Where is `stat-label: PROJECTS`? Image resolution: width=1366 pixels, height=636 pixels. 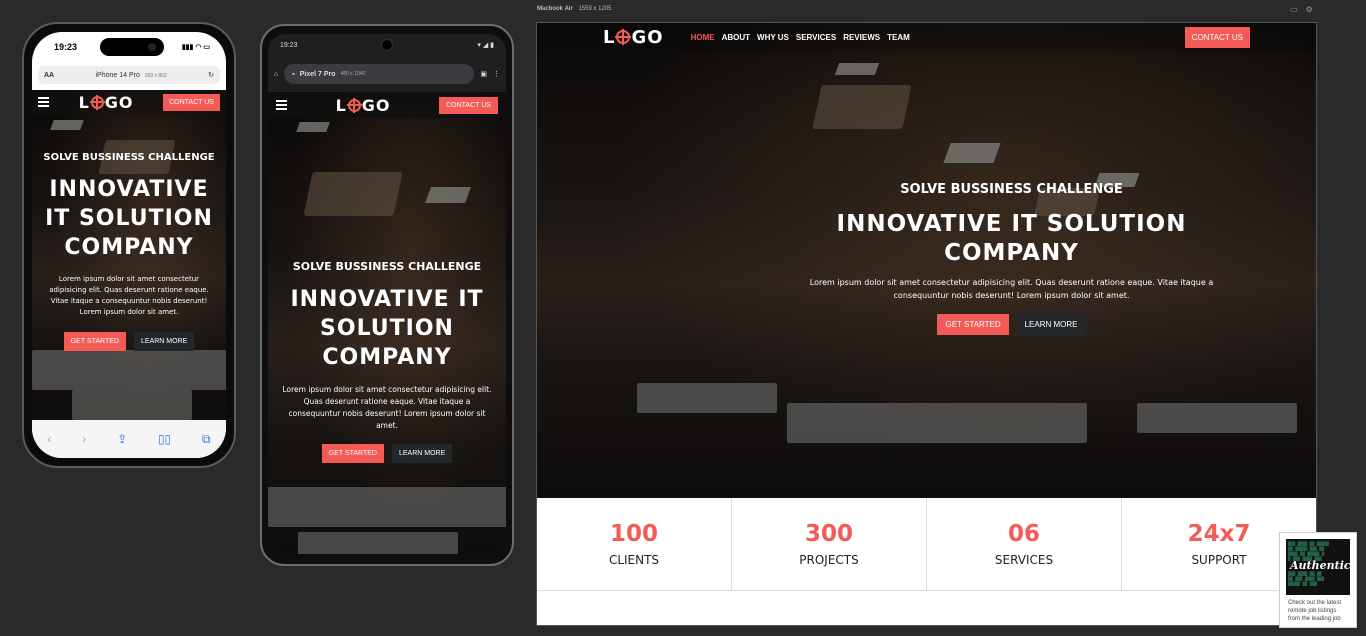
stat-label: PROJECTS is located at coordinates (829, 560).